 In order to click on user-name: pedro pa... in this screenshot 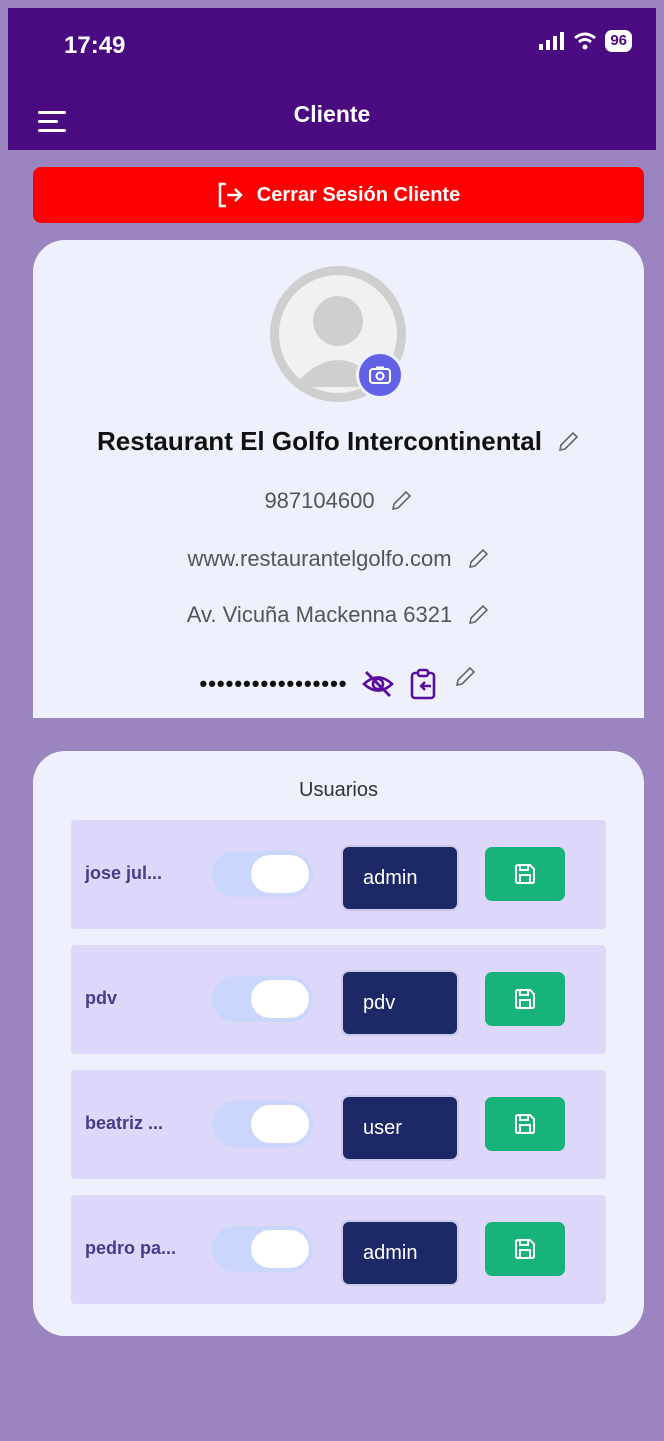, I will do `click(131, 1248)`.